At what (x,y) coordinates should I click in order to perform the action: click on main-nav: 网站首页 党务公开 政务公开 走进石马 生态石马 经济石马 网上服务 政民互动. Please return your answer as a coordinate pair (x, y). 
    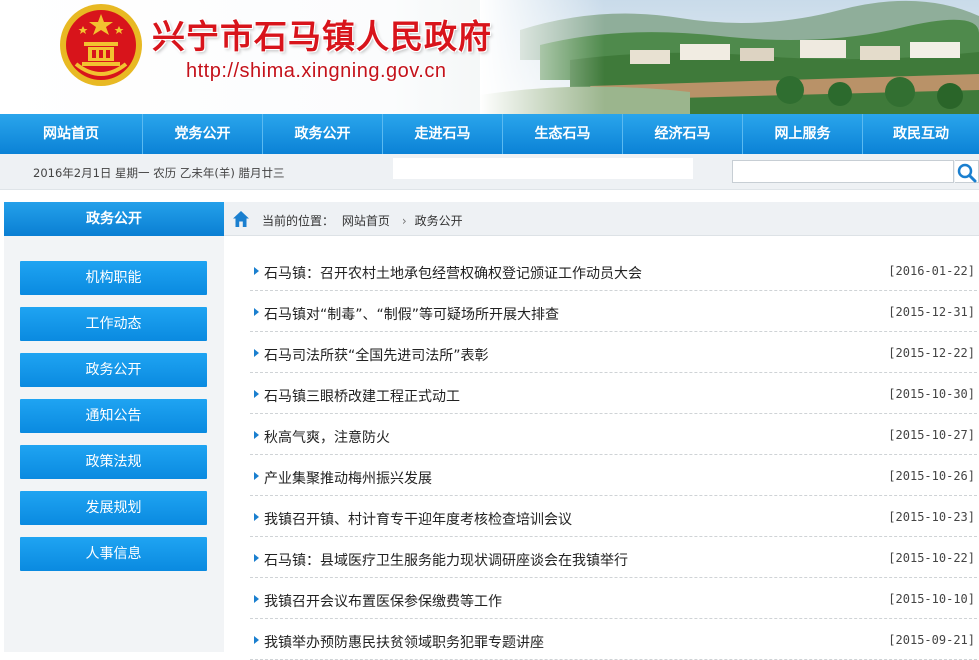
    Looking at the image, I should click on (489, 134).